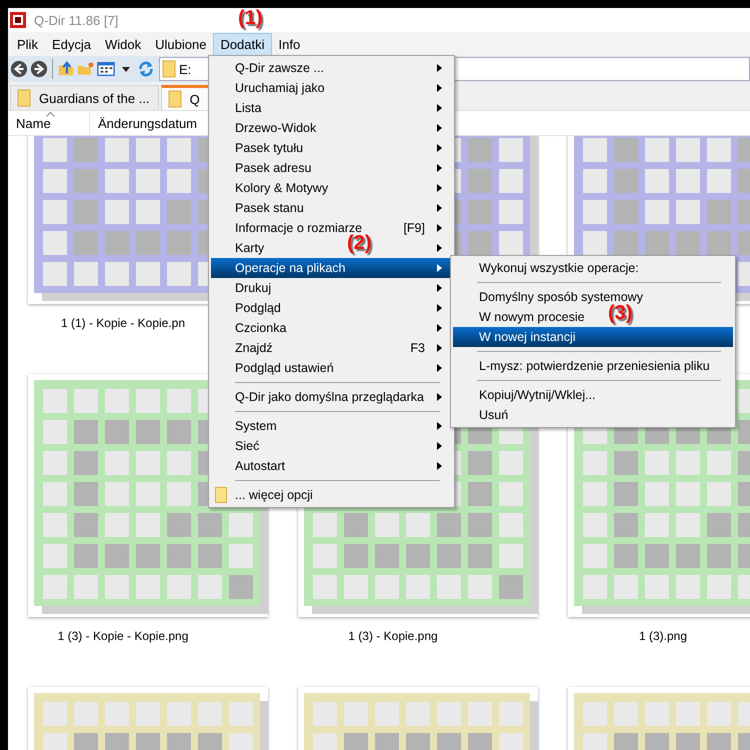 The width and height of the screenshot is (750, 750). What do you see at coordinates (76, 20) in the screenshot?
I see `window-title: Q-Dir 11.86 [7]` at bounding box center [76, 20].